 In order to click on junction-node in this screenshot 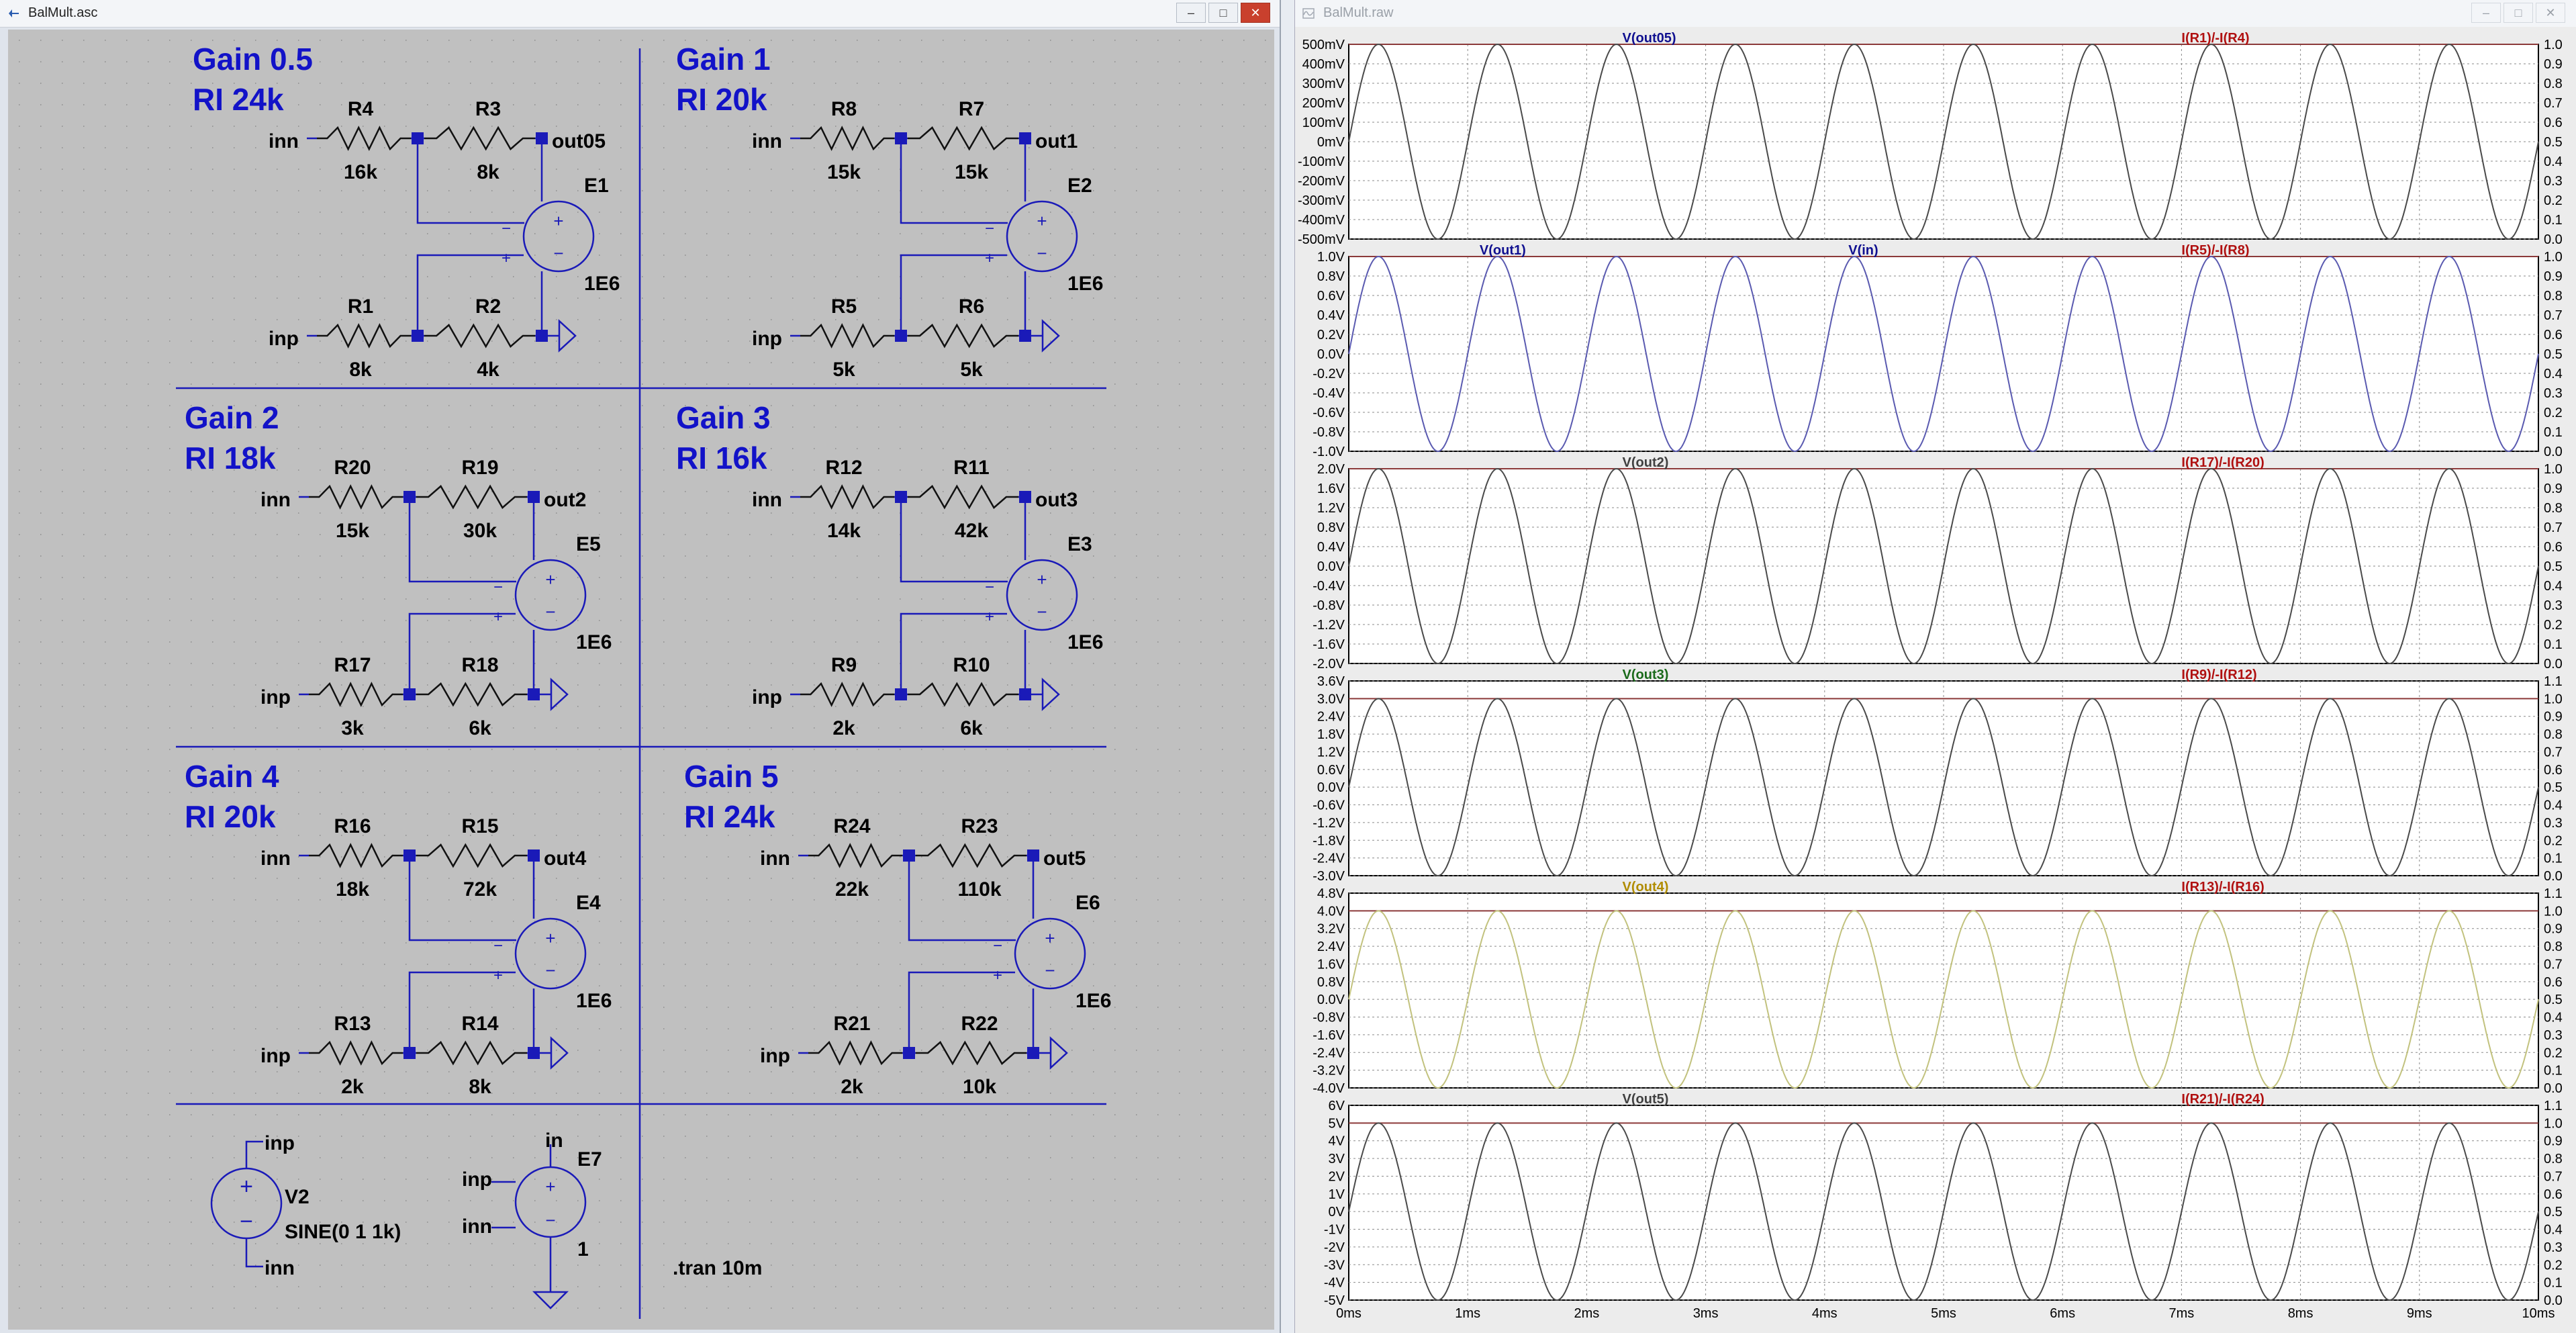, I will do `click(901, 336)`.